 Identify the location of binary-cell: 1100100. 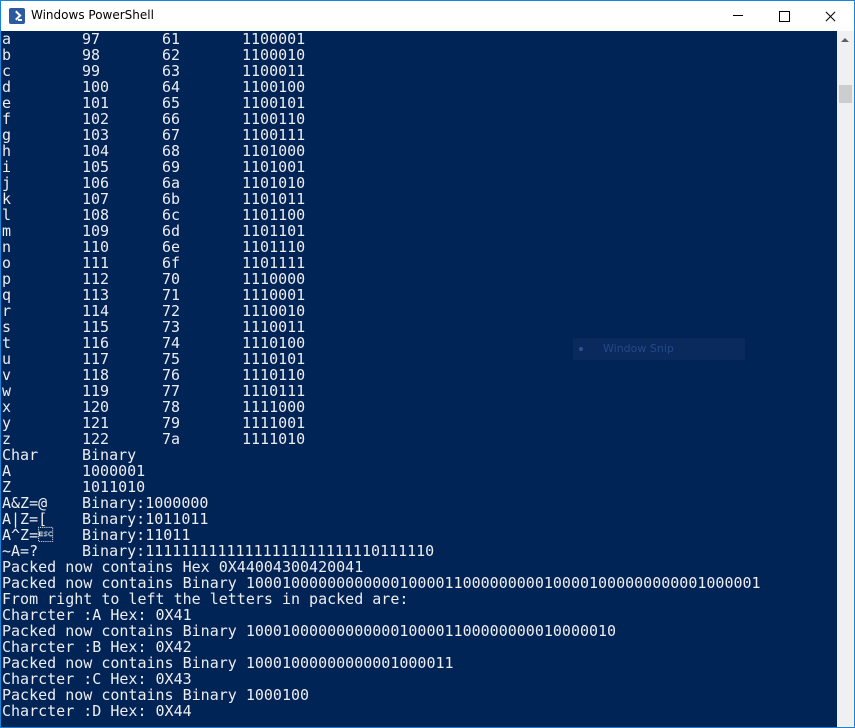
(274, 87).